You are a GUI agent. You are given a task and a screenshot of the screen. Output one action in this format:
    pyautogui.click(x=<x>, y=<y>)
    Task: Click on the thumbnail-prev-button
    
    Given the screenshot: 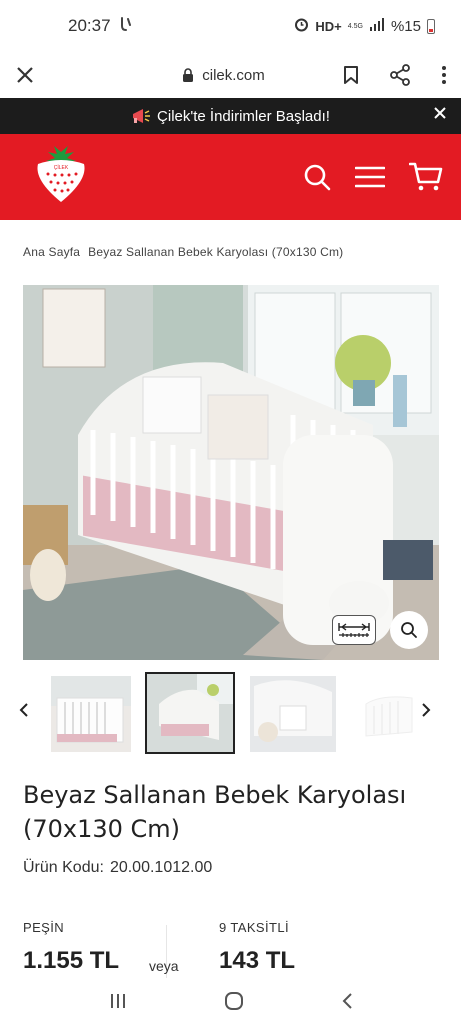 What is the action you would take?
    pyautogui.click(x=24, y=712)
    